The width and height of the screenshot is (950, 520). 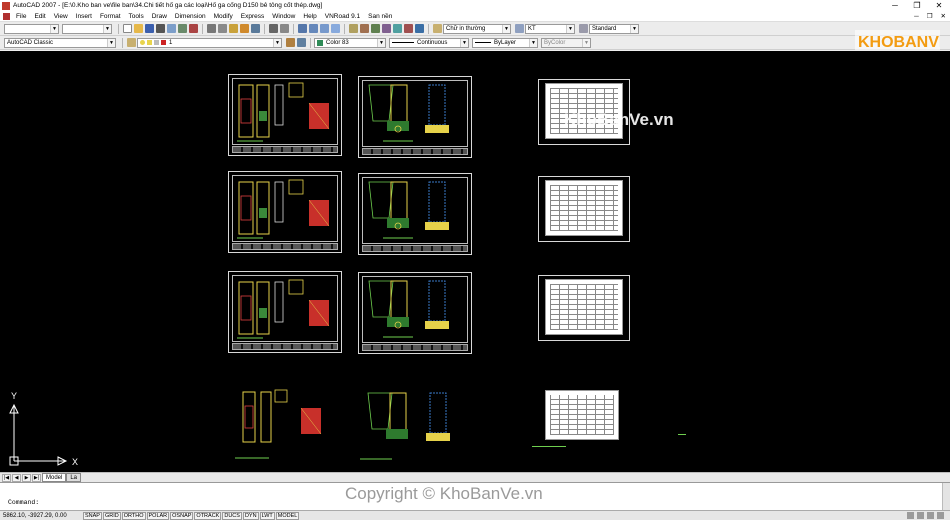 I want to click on ortho-toggle: ORTHO, so click(x=133, y=515).